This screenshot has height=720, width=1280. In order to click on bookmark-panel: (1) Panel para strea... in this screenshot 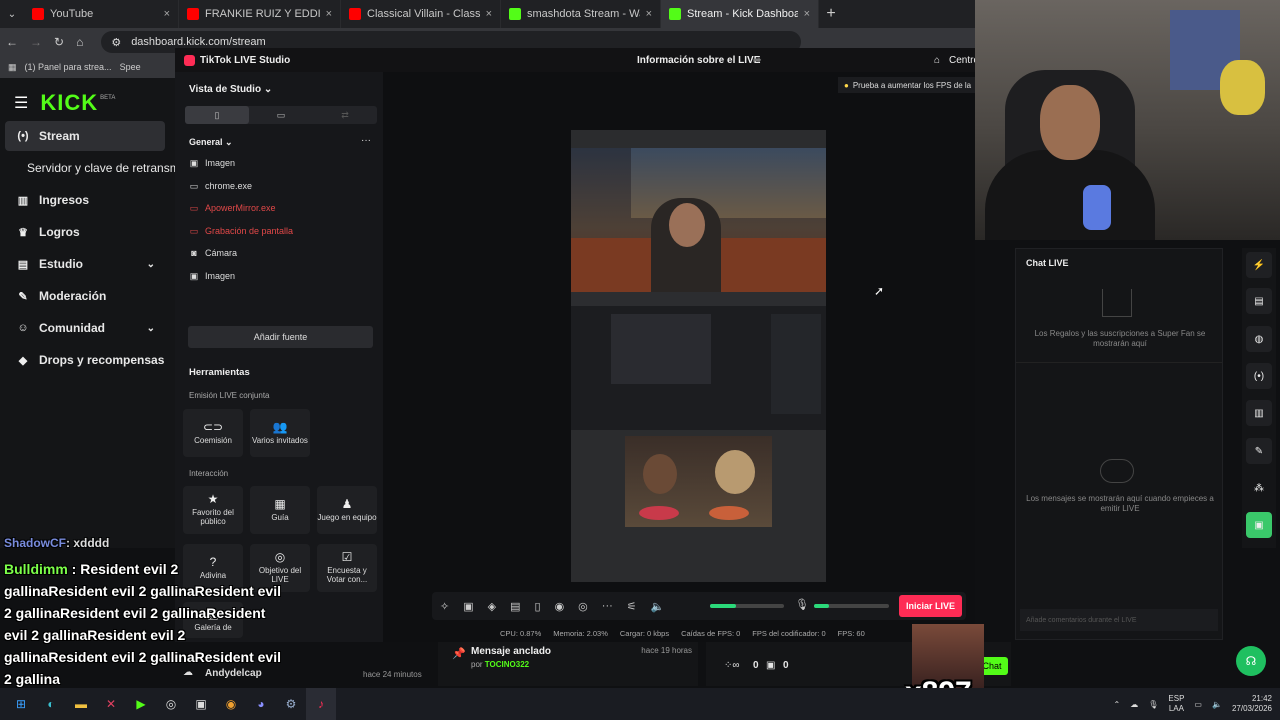, I will do `click(68, 67)`.